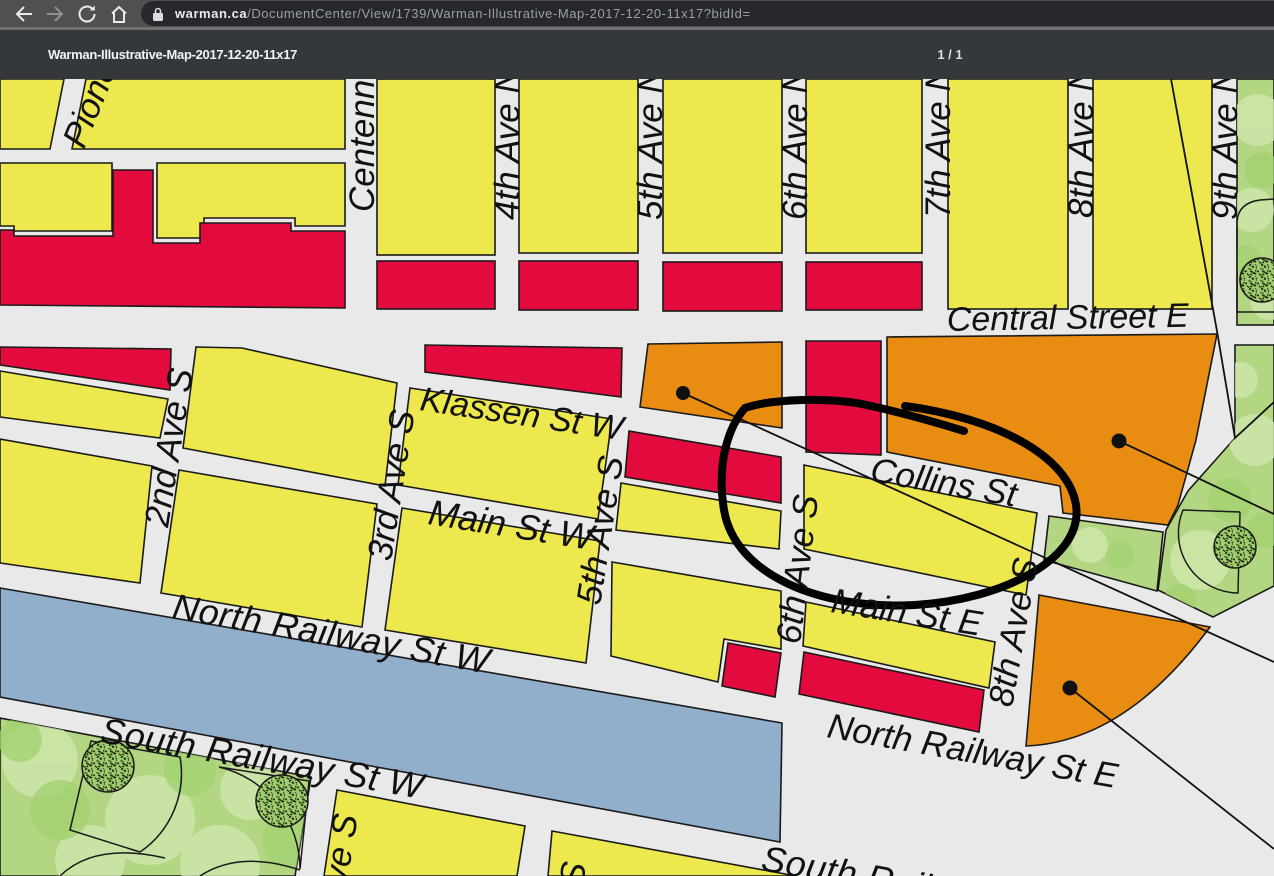  What do you see at coordinates (1067, 318) in the screenshot?
I see `svg-text: Central Street E` at bounding box center [1067, 318].